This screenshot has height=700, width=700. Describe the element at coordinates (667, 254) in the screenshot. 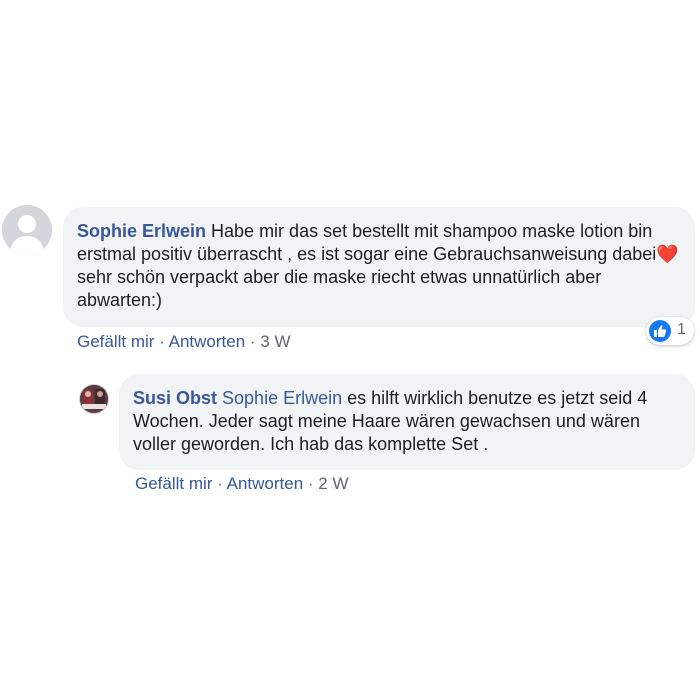

I see `heart-emoji-icon: ❤️` at that location.